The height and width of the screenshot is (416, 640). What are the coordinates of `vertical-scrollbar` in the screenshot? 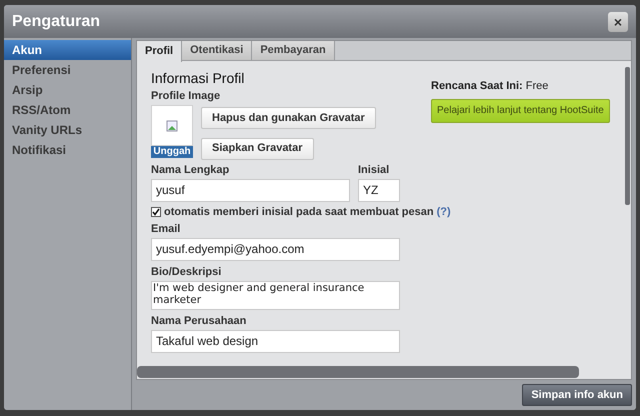 It's located at (627, 136).